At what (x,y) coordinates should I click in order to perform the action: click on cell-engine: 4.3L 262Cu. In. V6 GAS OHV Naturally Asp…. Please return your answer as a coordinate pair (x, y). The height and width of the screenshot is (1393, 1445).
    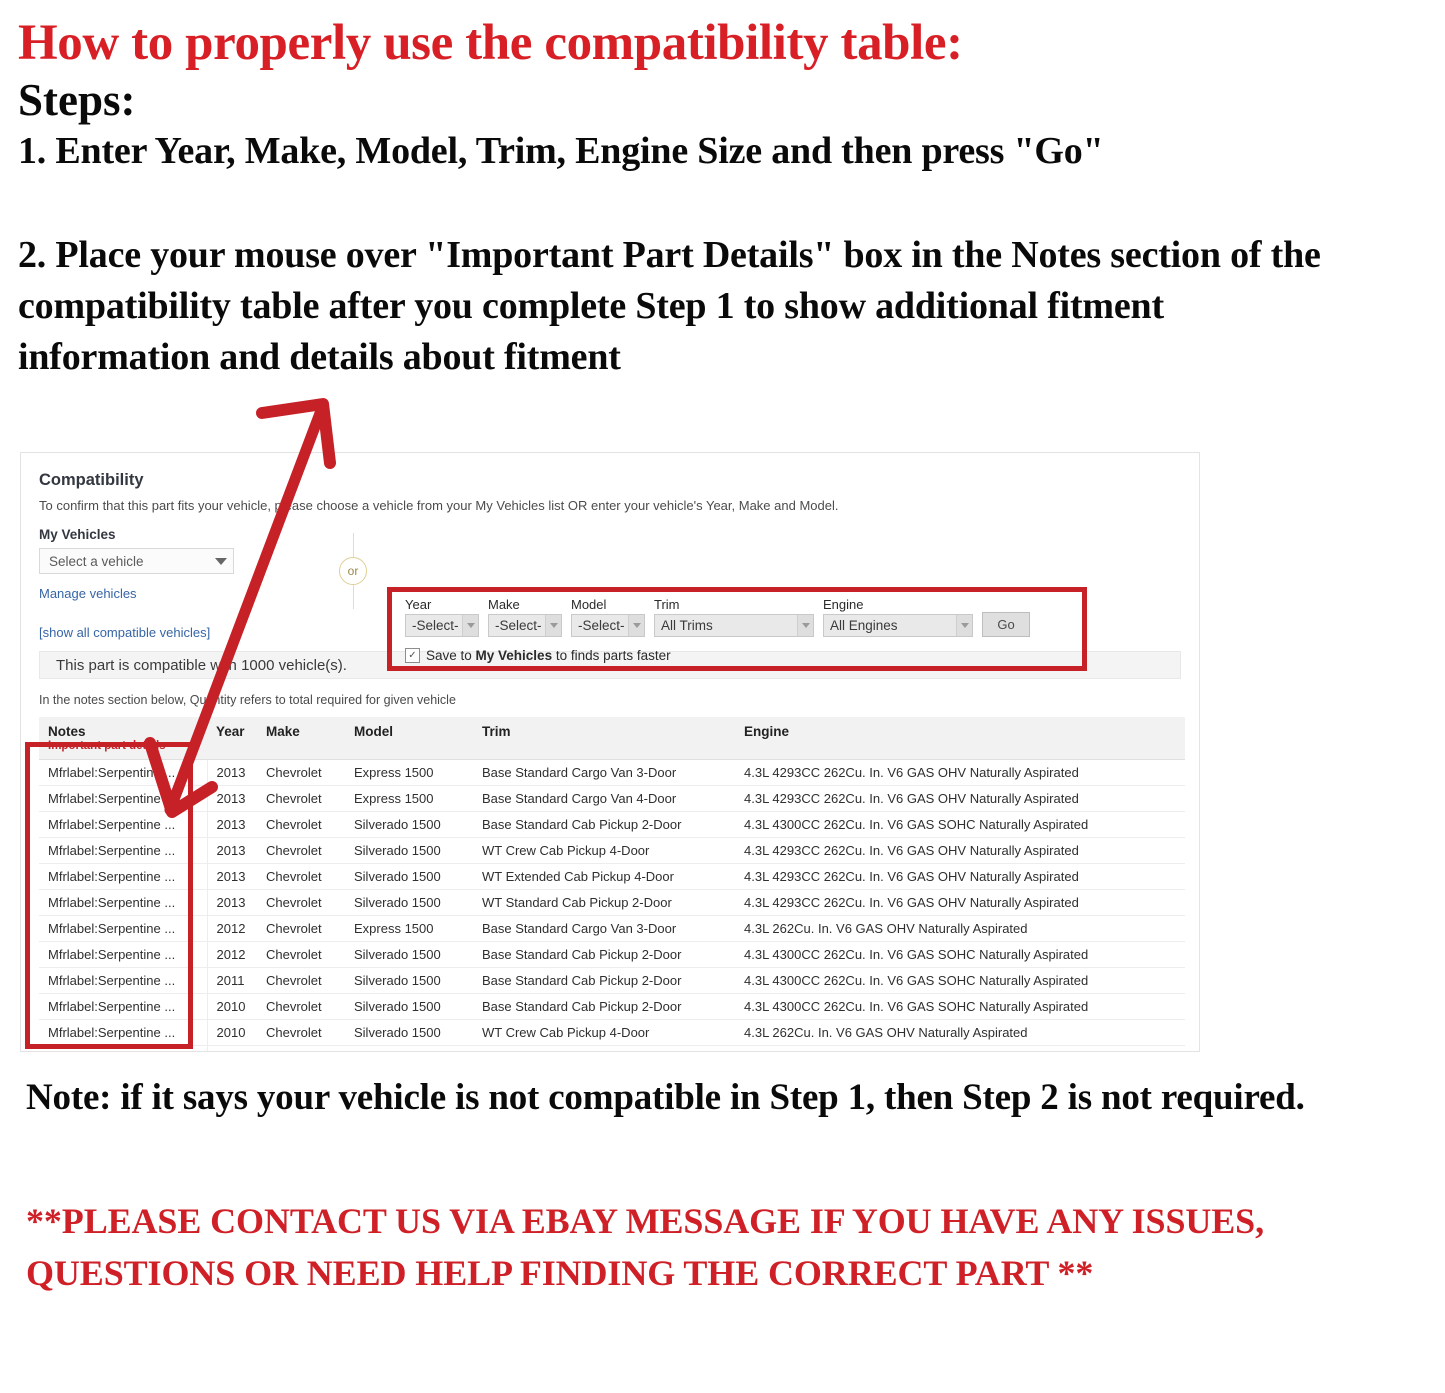
    Looking at the image, I should click on (960, 1032).